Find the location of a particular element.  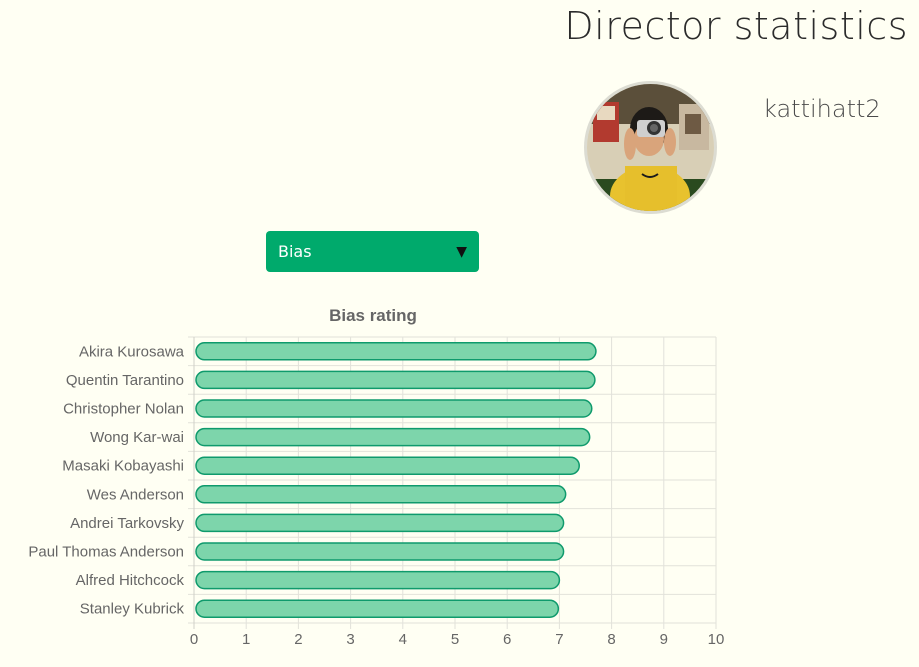

y-category-label: Alfred Hitchcock is located at coordinates (130, 580).